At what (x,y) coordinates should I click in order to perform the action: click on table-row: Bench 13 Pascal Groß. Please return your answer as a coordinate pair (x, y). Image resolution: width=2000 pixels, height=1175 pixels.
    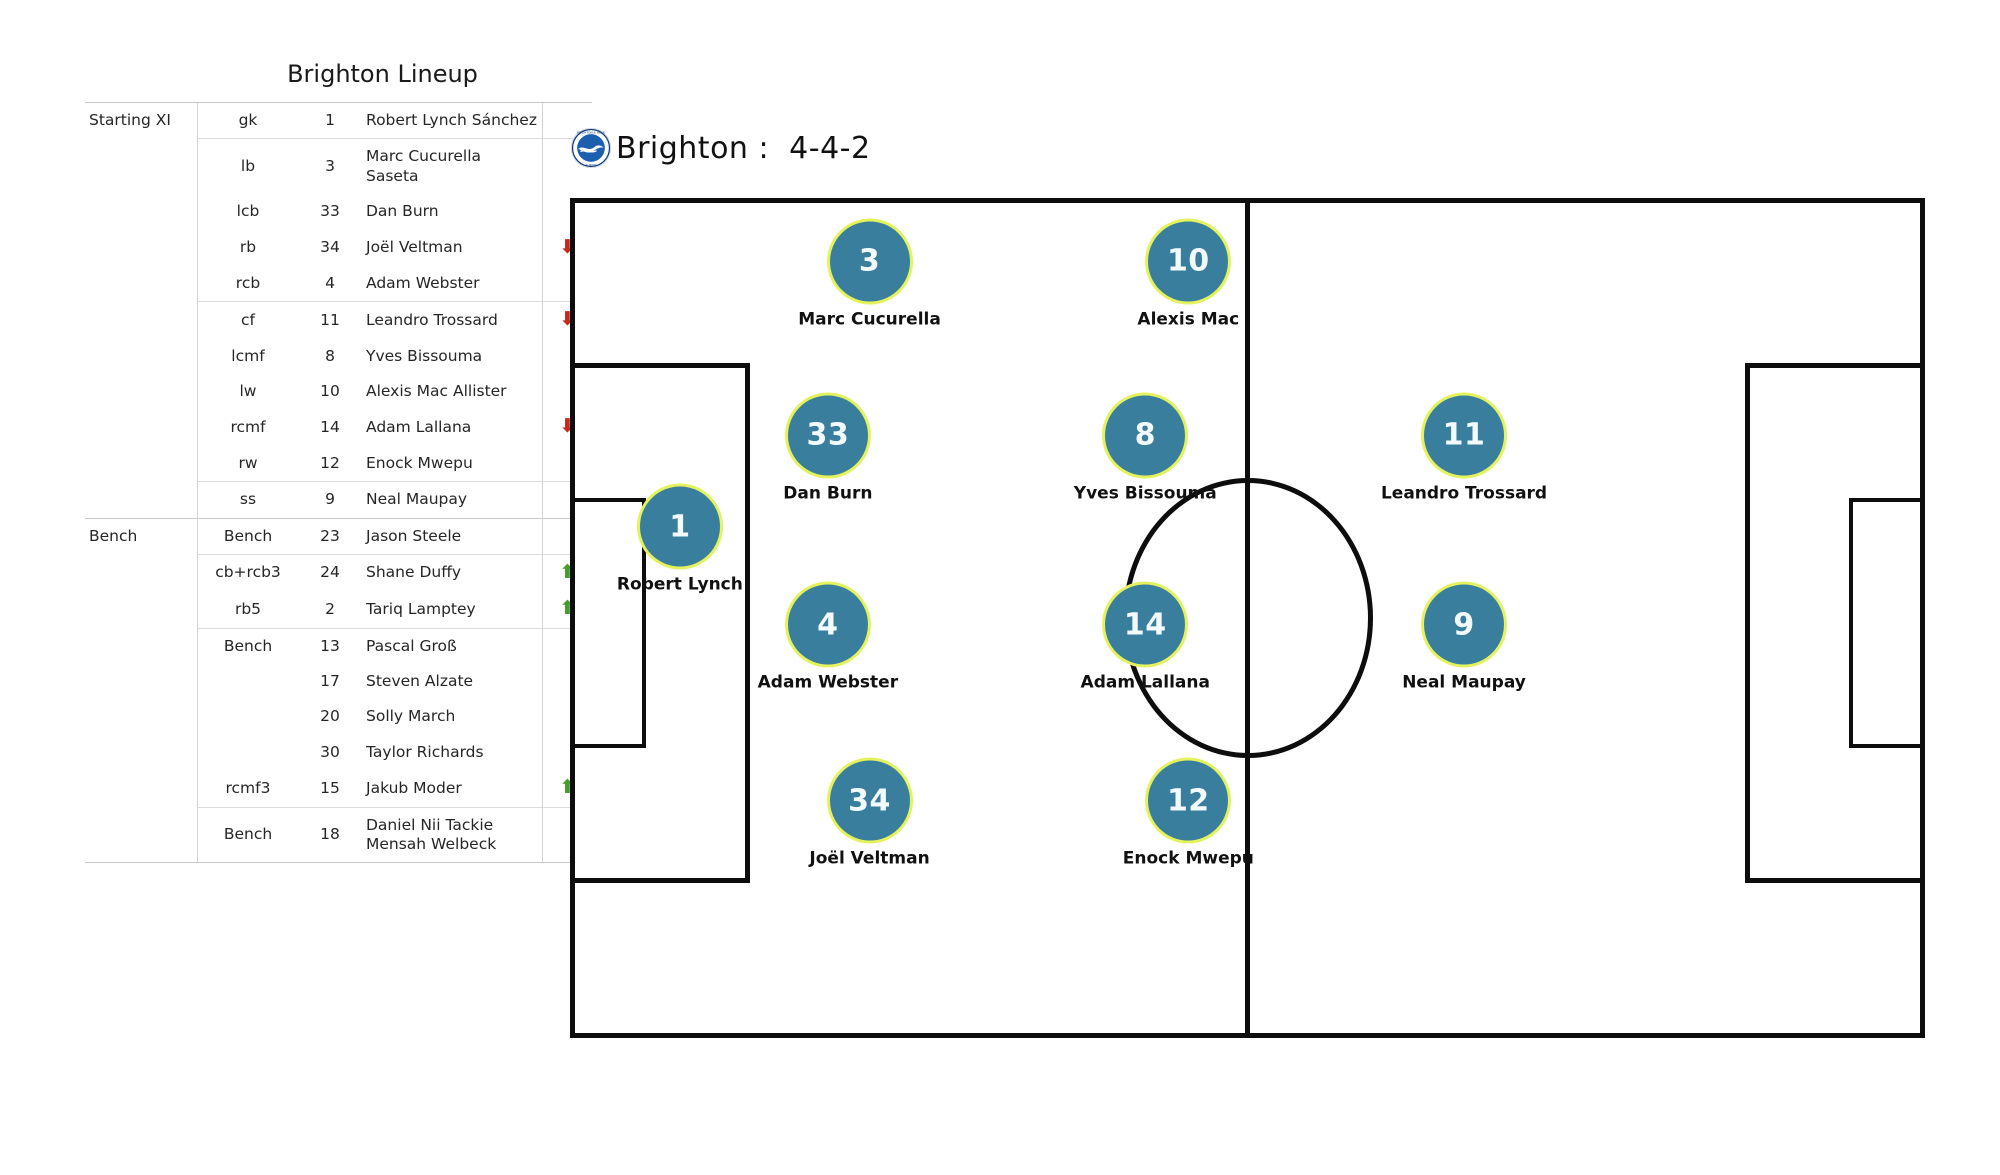
    Looking at the image, I should click on (338, 645).